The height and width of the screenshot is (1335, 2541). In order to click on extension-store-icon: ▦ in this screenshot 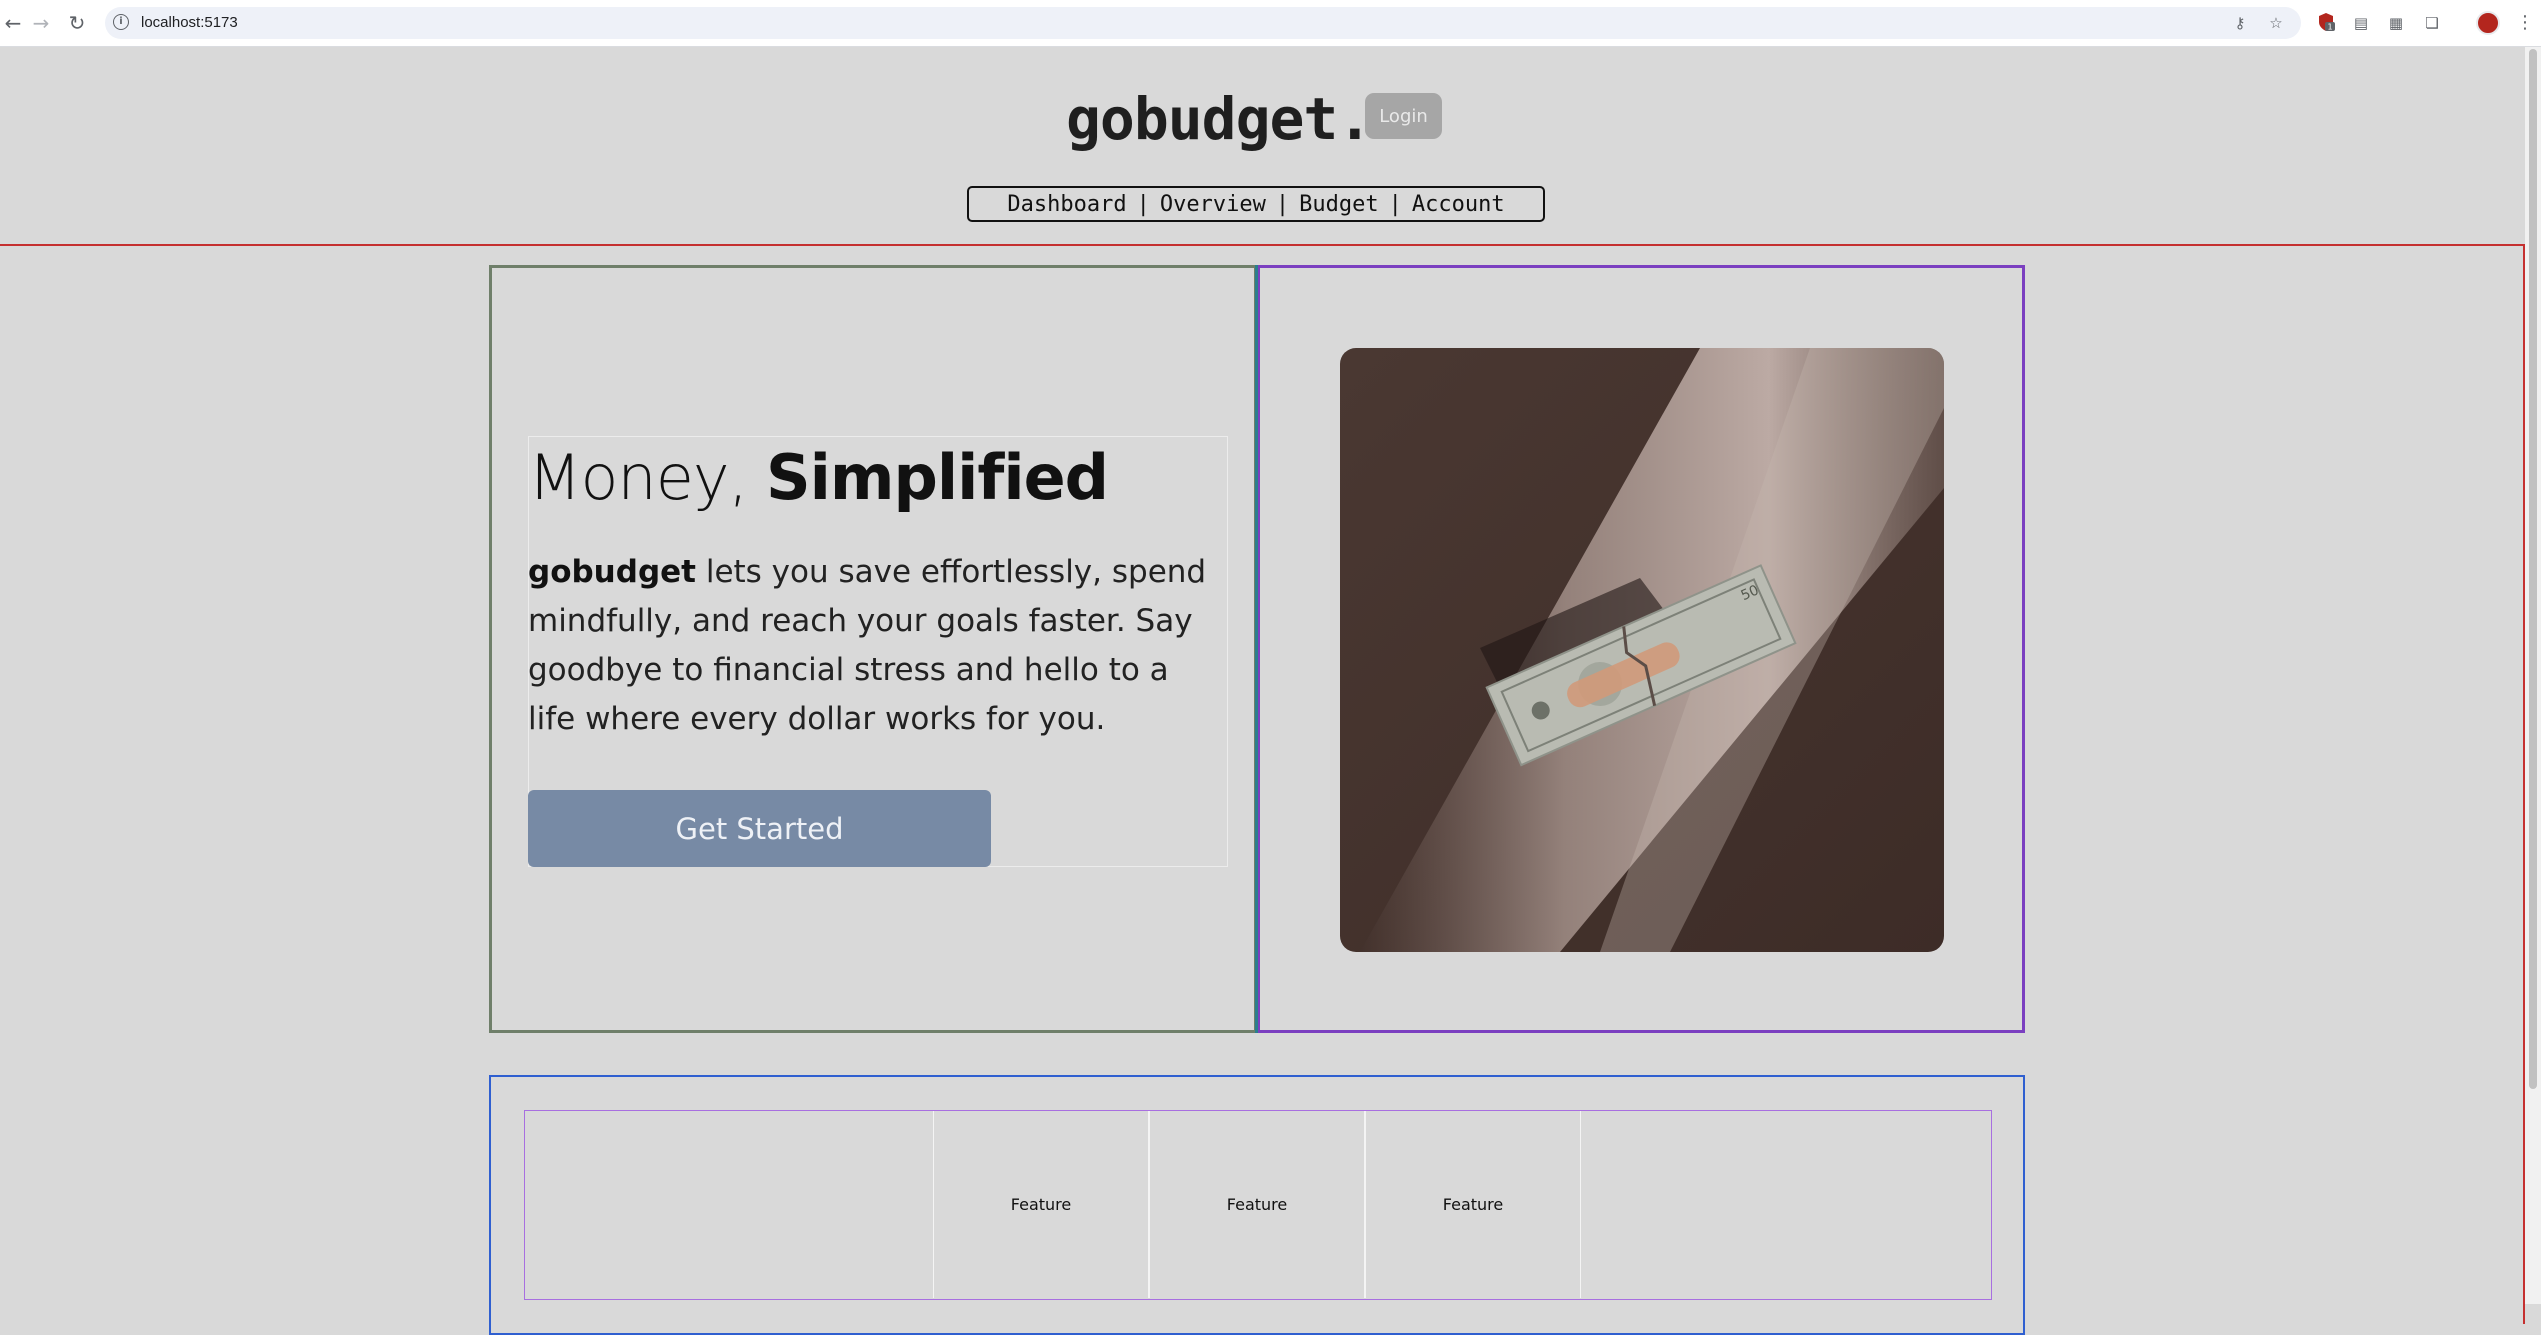, I will do `click(2396, 23)`.